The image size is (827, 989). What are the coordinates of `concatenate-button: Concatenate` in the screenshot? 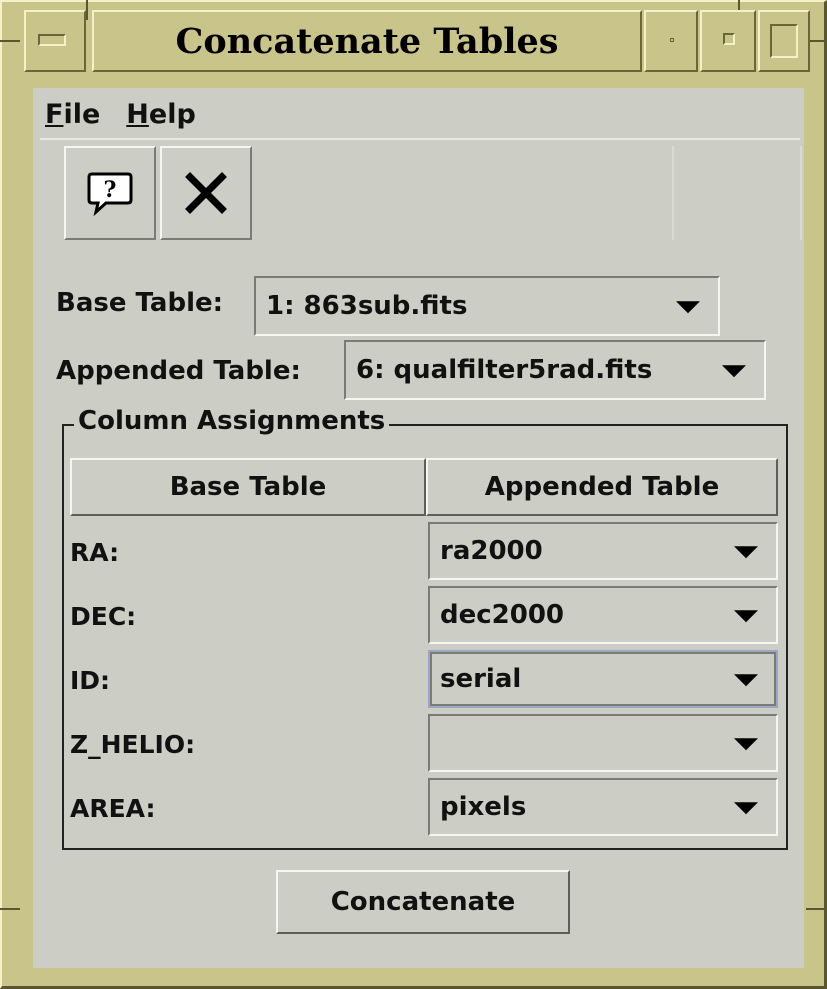 It's located at (423, 902).